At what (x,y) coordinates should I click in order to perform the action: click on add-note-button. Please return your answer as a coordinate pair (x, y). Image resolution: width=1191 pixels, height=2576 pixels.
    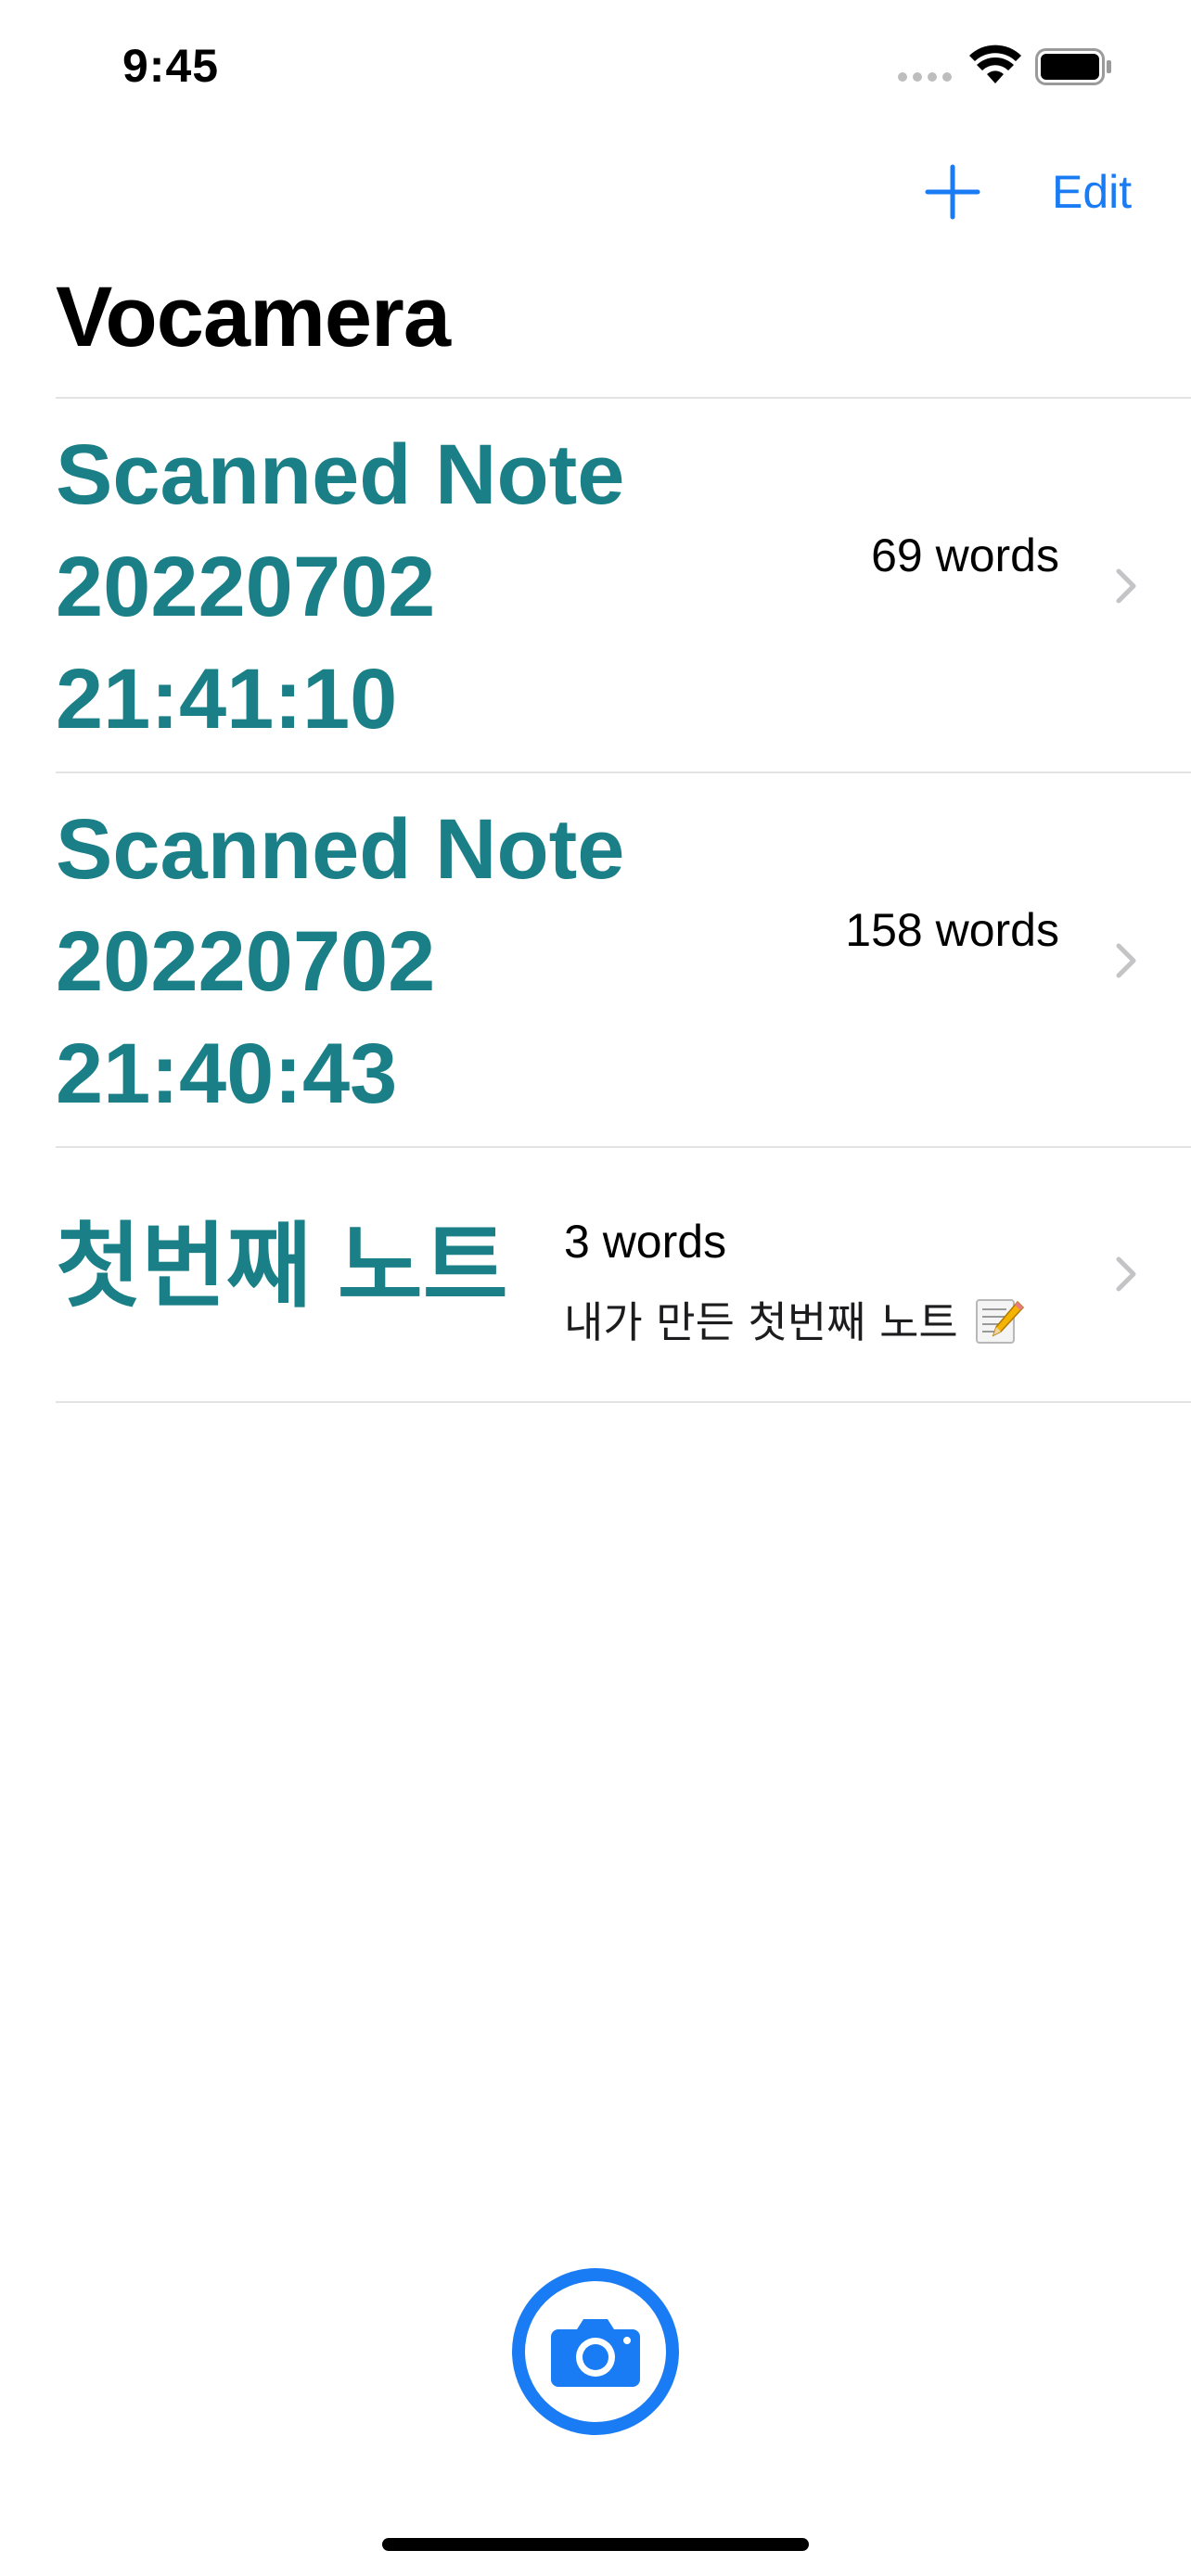
    Looking at the image, I should click on (952, 192).